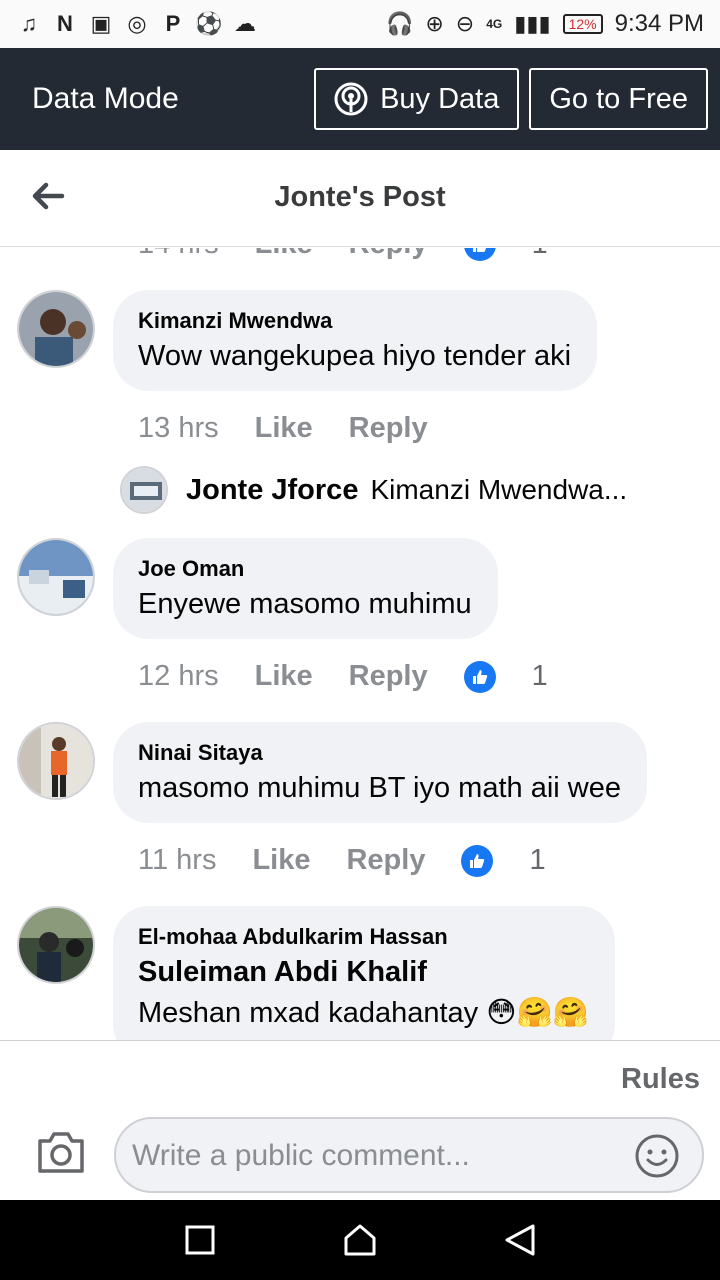 This screenshot has height=1280, width=720. What do you see at coordinates (105, 98) in the screenshot?
I see `data-mode-title: Data Mode` at bounding box center [105, 98].